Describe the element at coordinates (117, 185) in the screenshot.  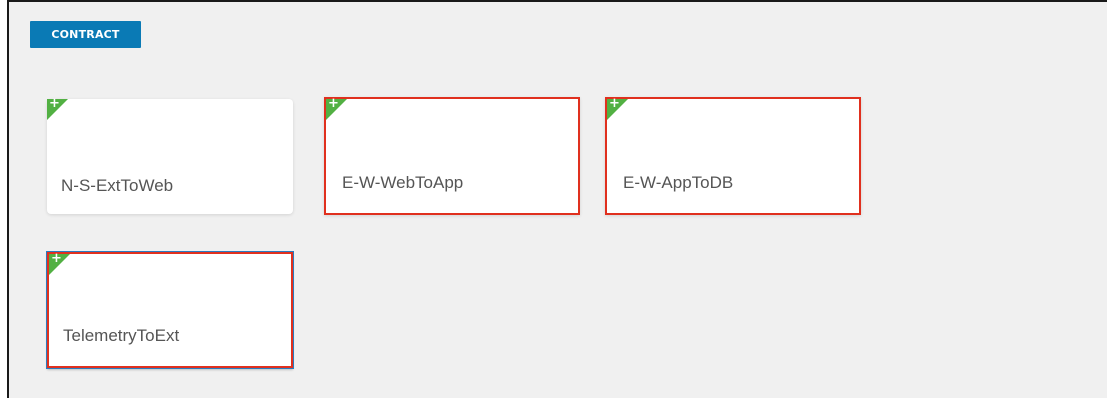
I see `contract-card-label: N-S-ExtToWeb` at that location.